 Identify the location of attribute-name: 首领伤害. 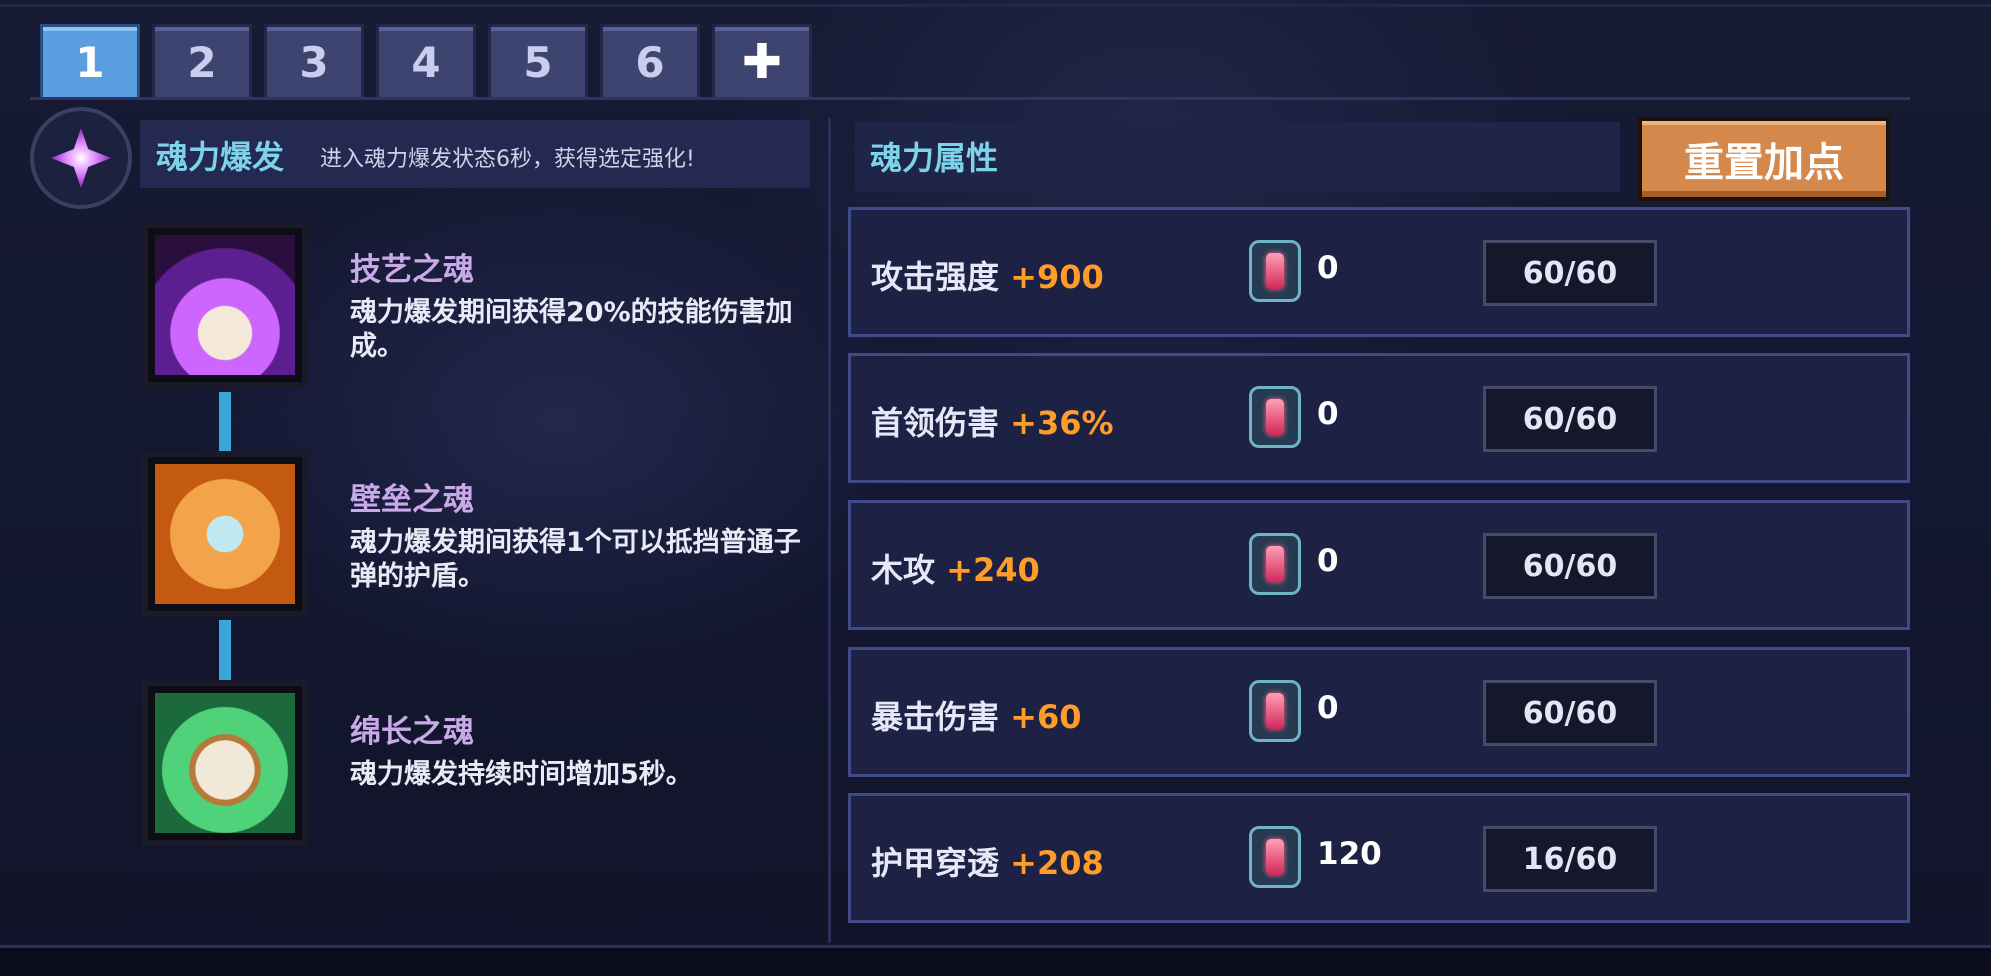
(935, 423).